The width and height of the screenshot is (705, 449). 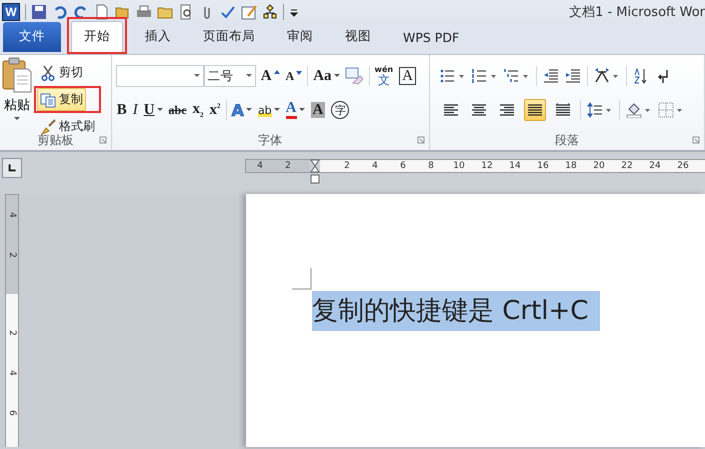 What do you see at coordinates (61, 99) in the screenshot?
I see `clipboard-button: 复制` at bounding box center [61, 99].